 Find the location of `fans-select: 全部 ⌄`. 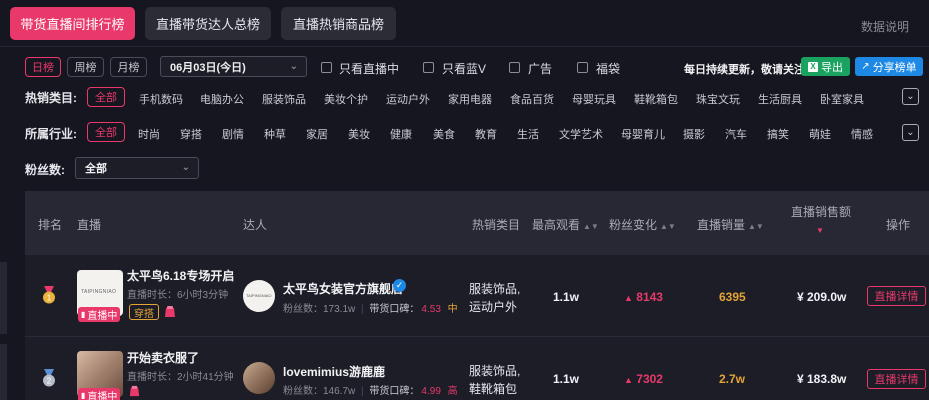

fans-select: 全部 ⌄ is located at coordinates (137, 168).